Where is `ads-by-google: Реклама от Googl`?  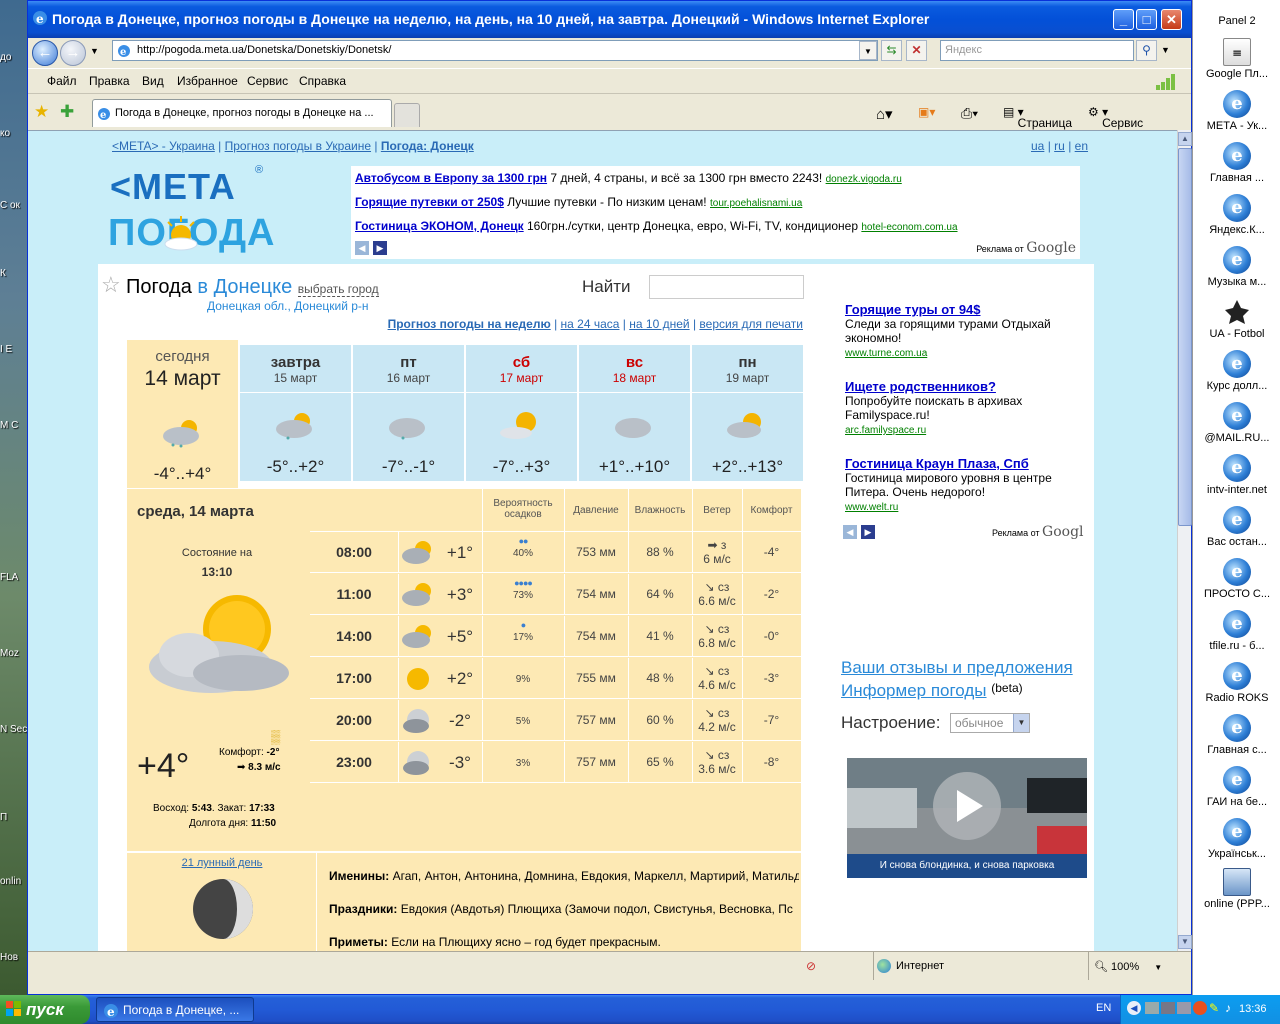 ads-by-google: Реклама от Googl is located at coordinates (1038, 532).